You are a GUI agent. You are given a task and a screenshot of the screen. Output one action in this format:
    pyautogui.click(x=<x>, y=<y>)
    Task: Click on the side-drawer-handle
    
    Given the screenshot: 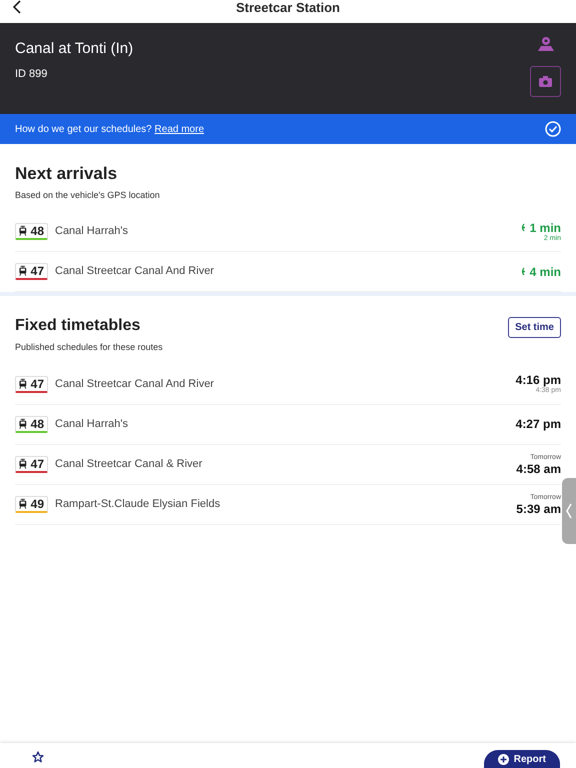 What is the action you would take?
    pyautogui.click(x=569, y=511)
    